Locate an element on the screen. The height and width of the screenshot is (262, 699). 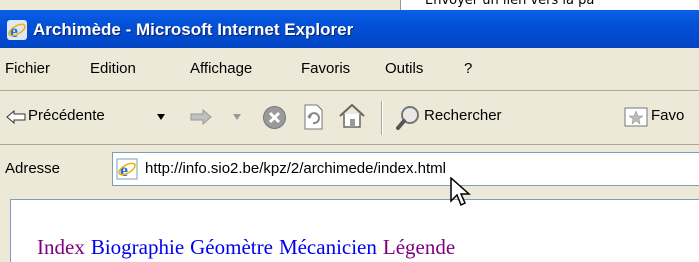
forward-dropdown-icon is located at coordinates (237, 117).